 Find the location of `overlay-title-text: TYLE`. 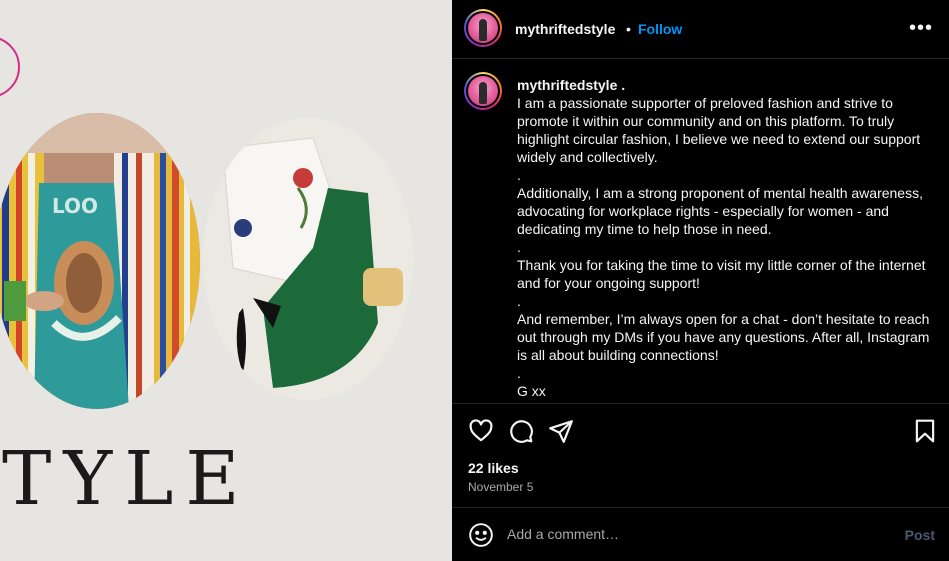

overlay-title-text: TYLE is located at coordinates (127, 479).